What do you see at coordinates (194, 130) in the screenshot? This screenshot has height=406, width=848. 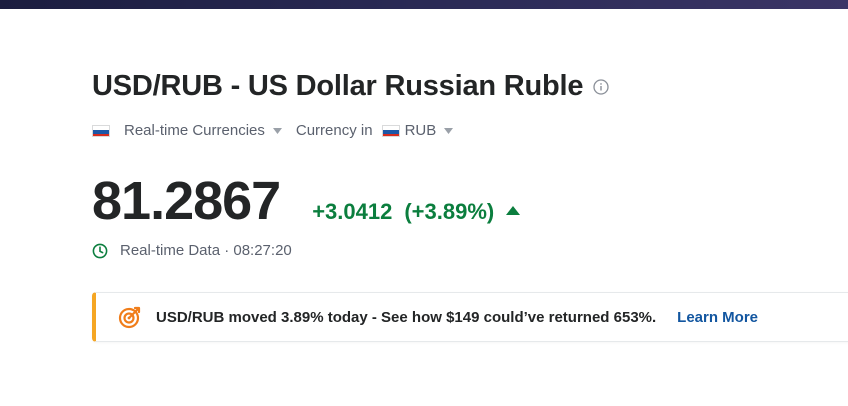 I see `market-type-label: Real-time Currencies` at bounding box center [194, 130].